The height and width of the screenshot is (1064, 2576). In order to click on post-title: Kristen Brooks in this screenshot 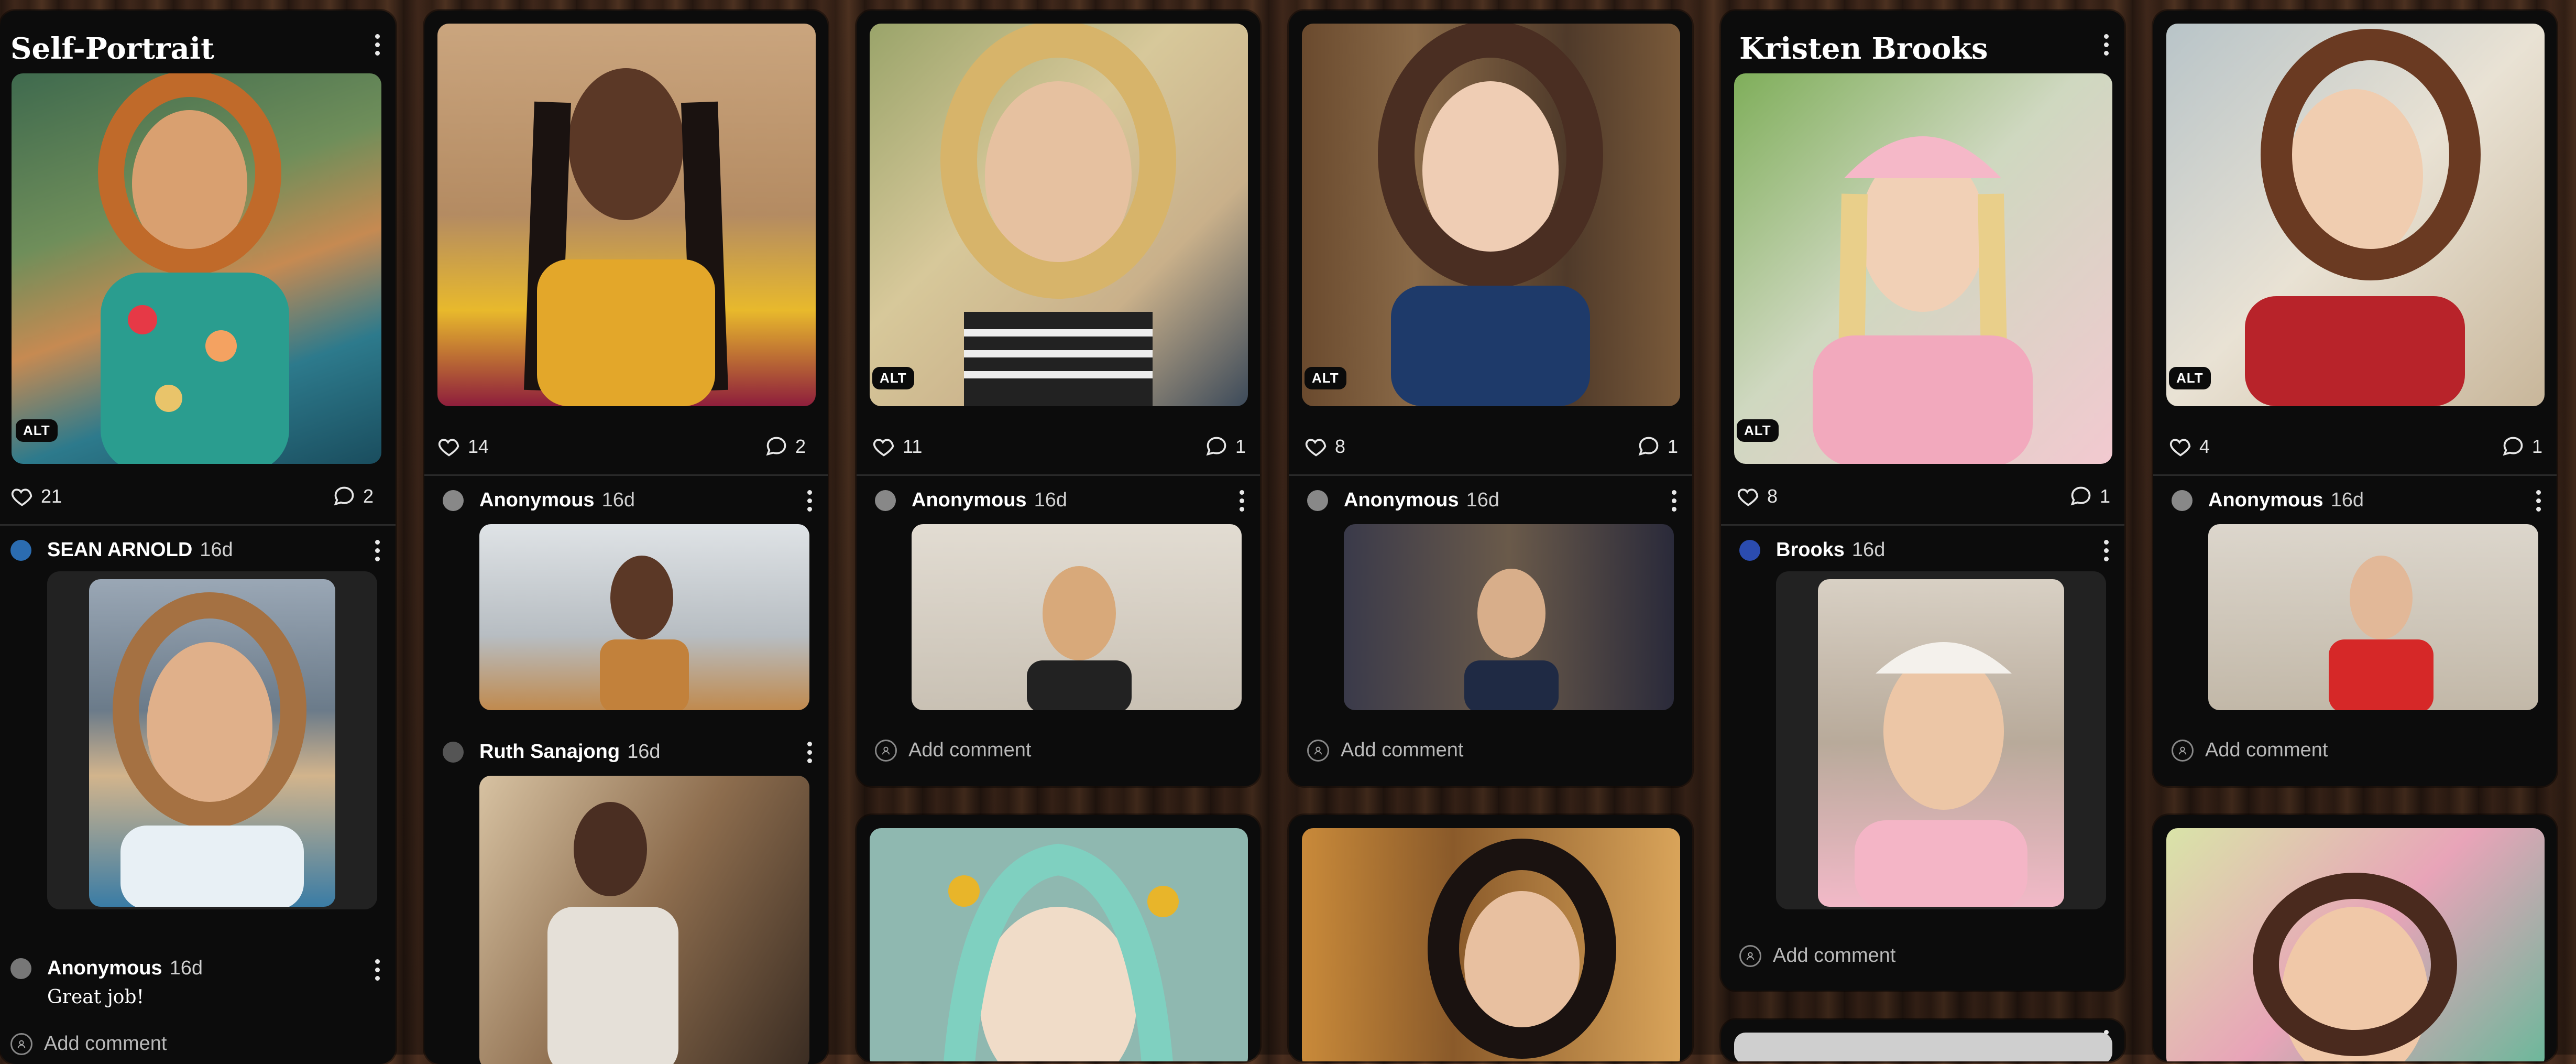, I will do `click(1863, 49)`.